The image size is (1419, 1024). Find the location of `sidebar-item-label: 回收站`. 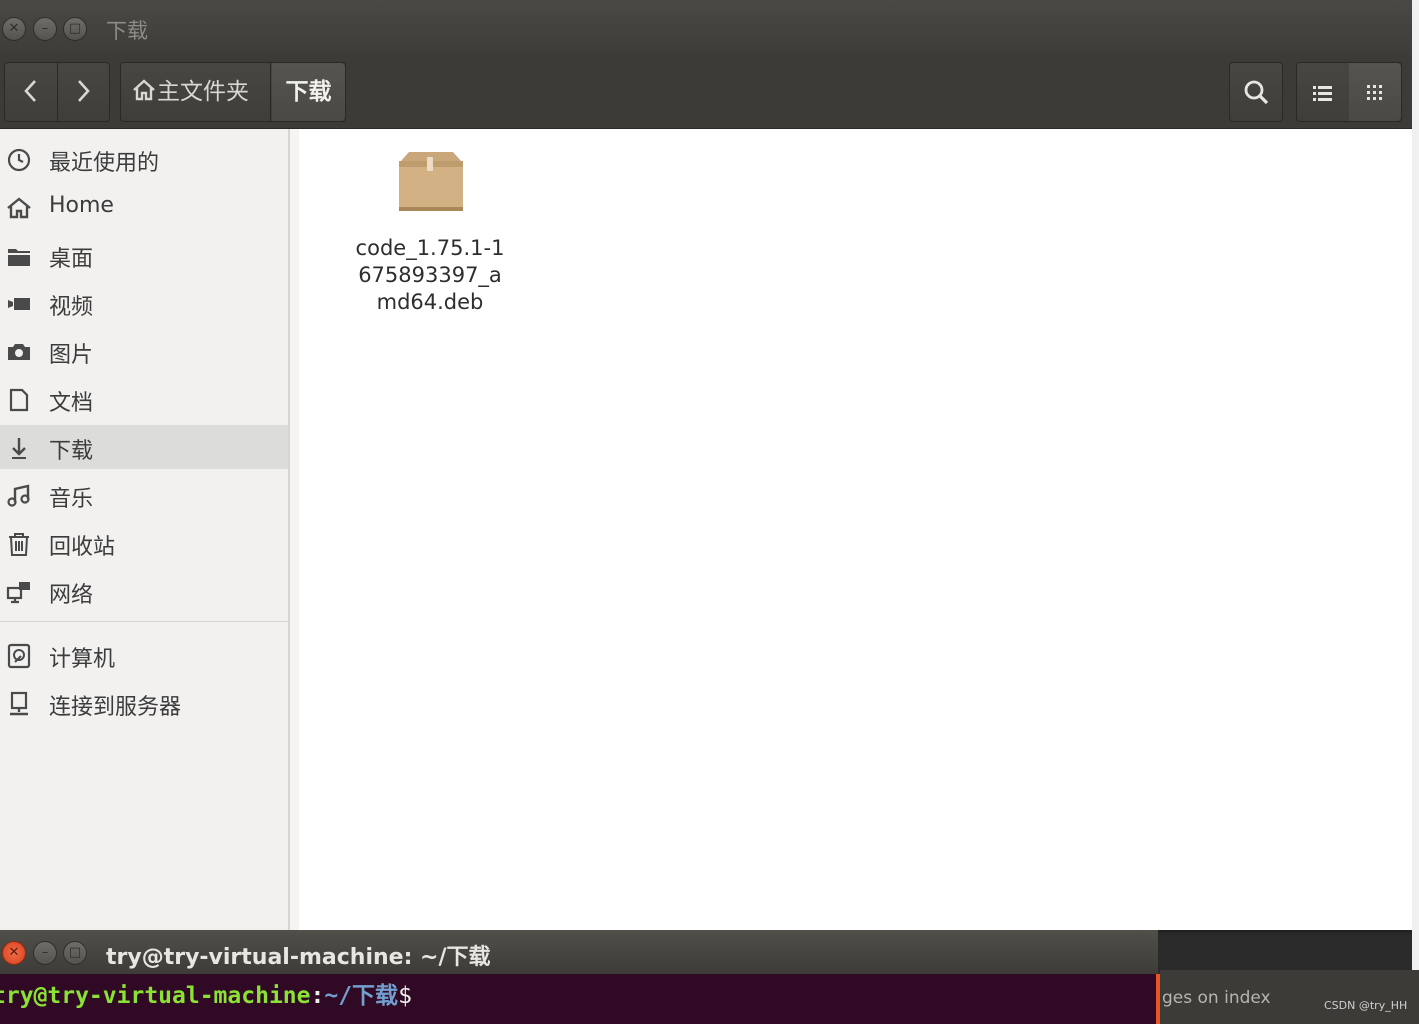

sidebar-item-label: 回收站 is located at coordinates (82, 547).